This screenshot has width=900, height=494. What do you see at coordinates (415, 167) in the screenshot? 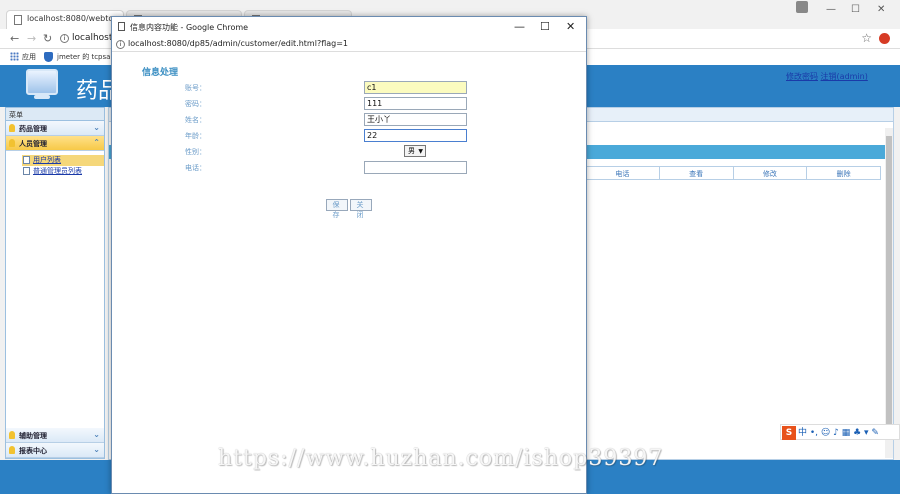
I see `phone-input` at bounding box center [415, 167].